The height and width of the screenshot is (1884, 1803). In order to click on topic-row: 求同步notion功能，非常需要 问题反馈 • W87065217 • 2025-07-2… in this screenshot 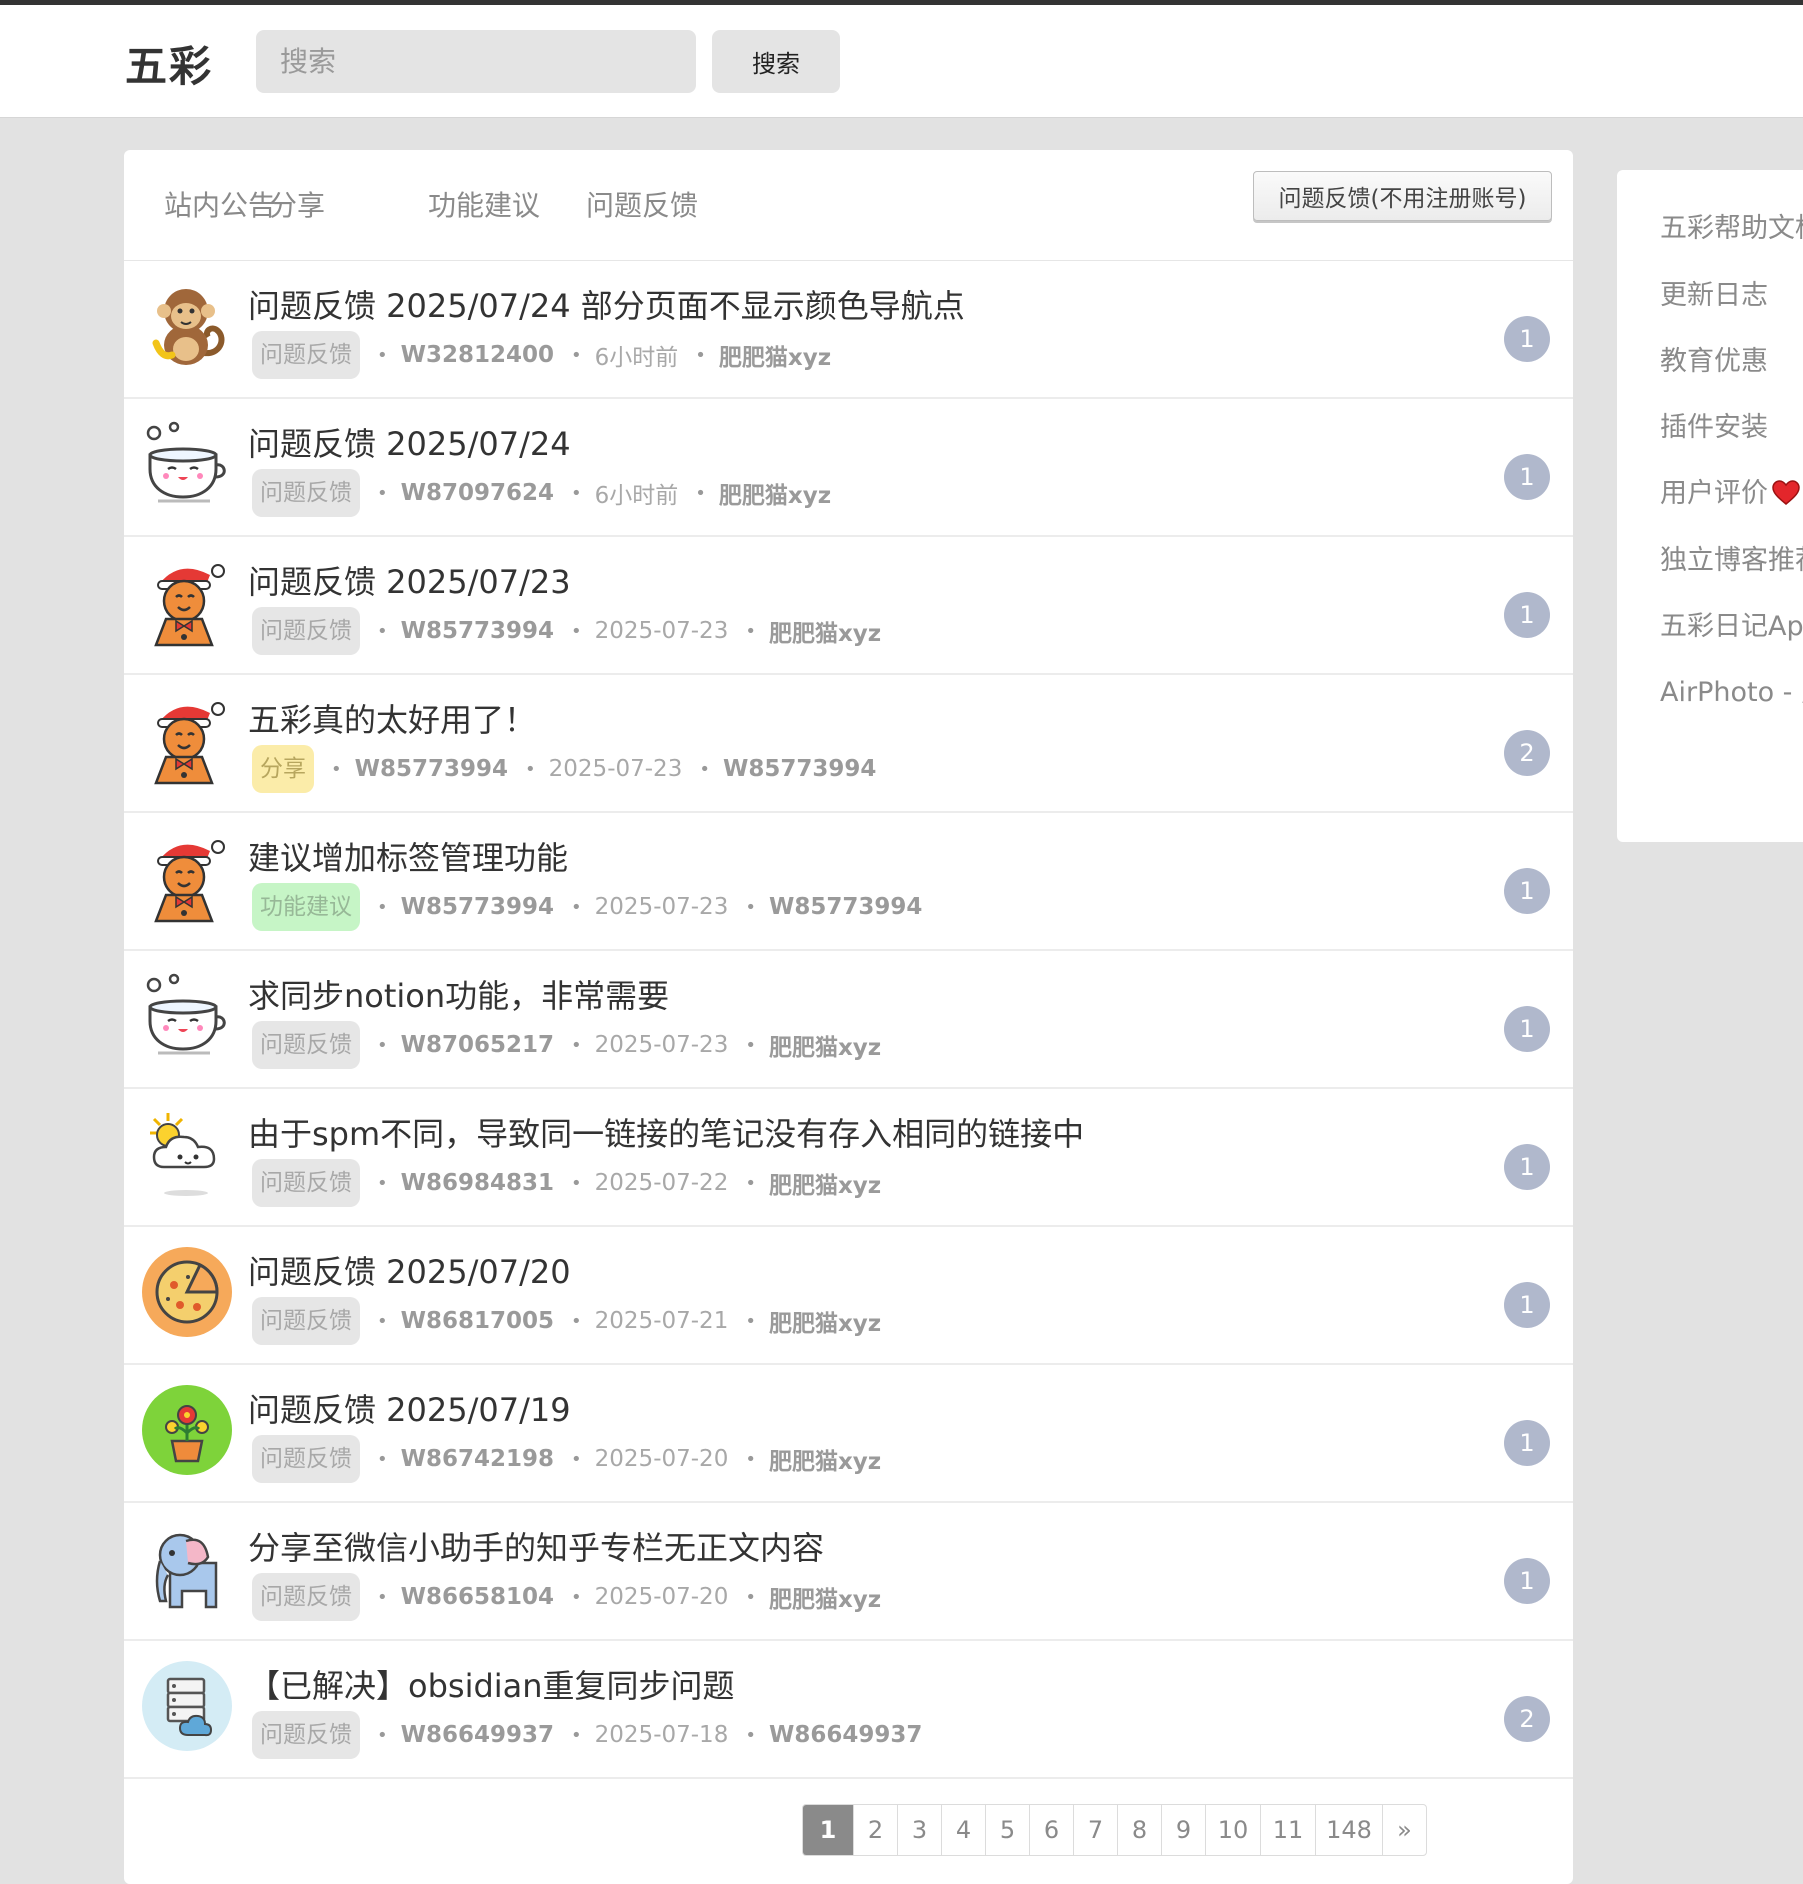, I will do `click(848, 1020)`.